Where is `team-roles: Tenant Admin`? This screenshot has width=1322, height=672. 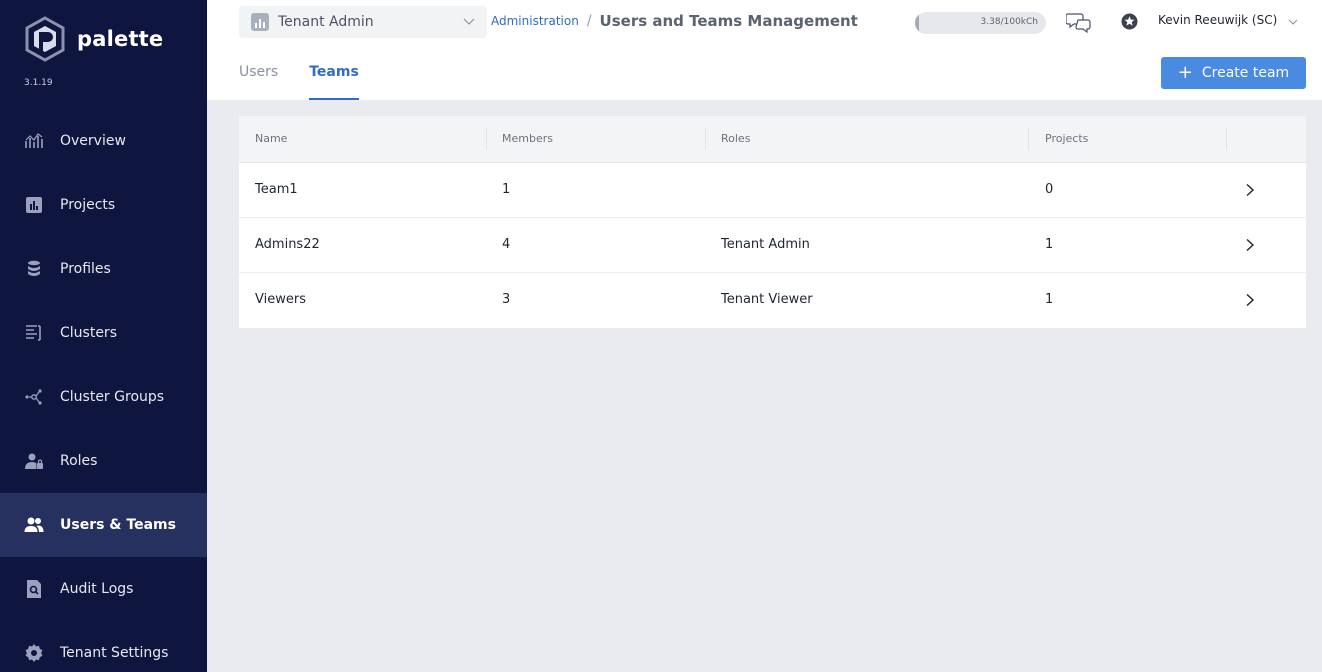 team-roles: Tenant Admin is located at coordinates (765, 244).